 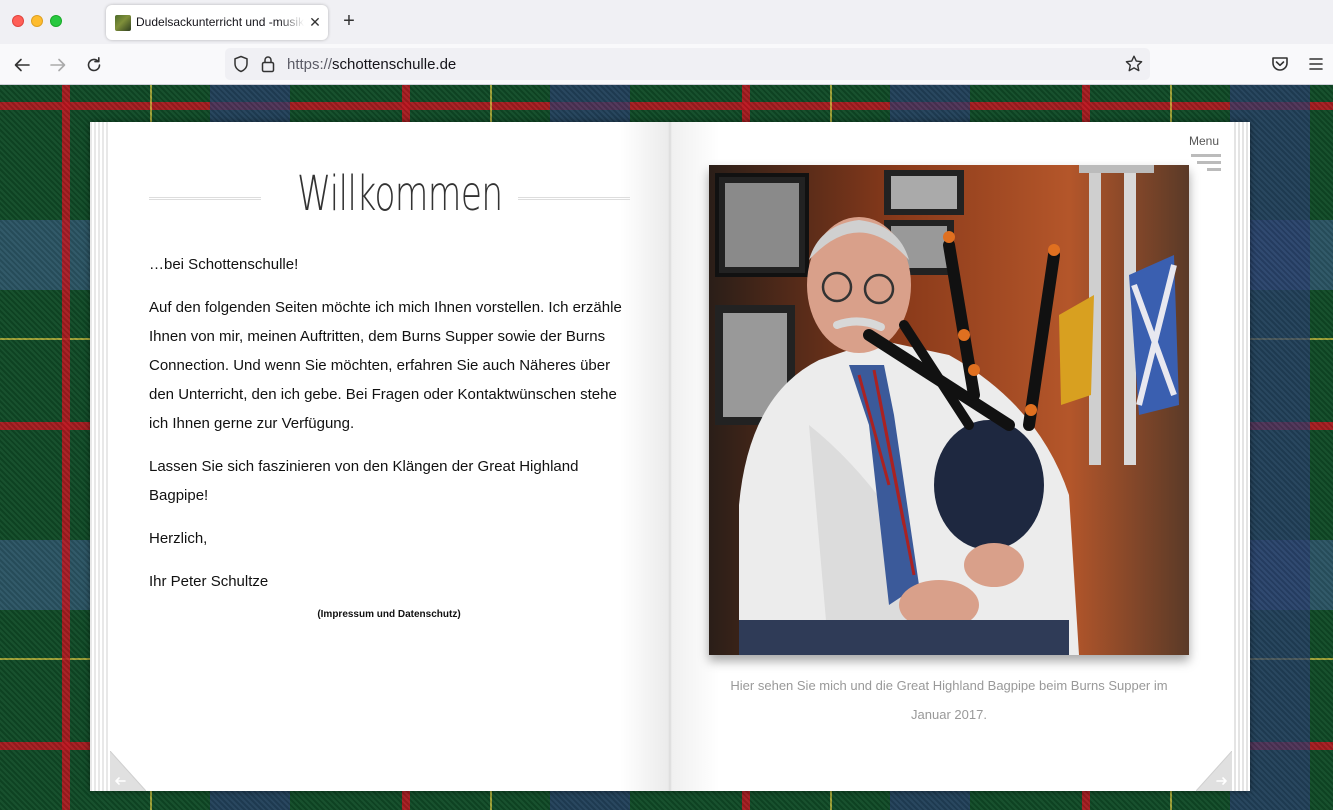 I want to click on url-host: schottenschulle.de, so click(x=394, y=64).